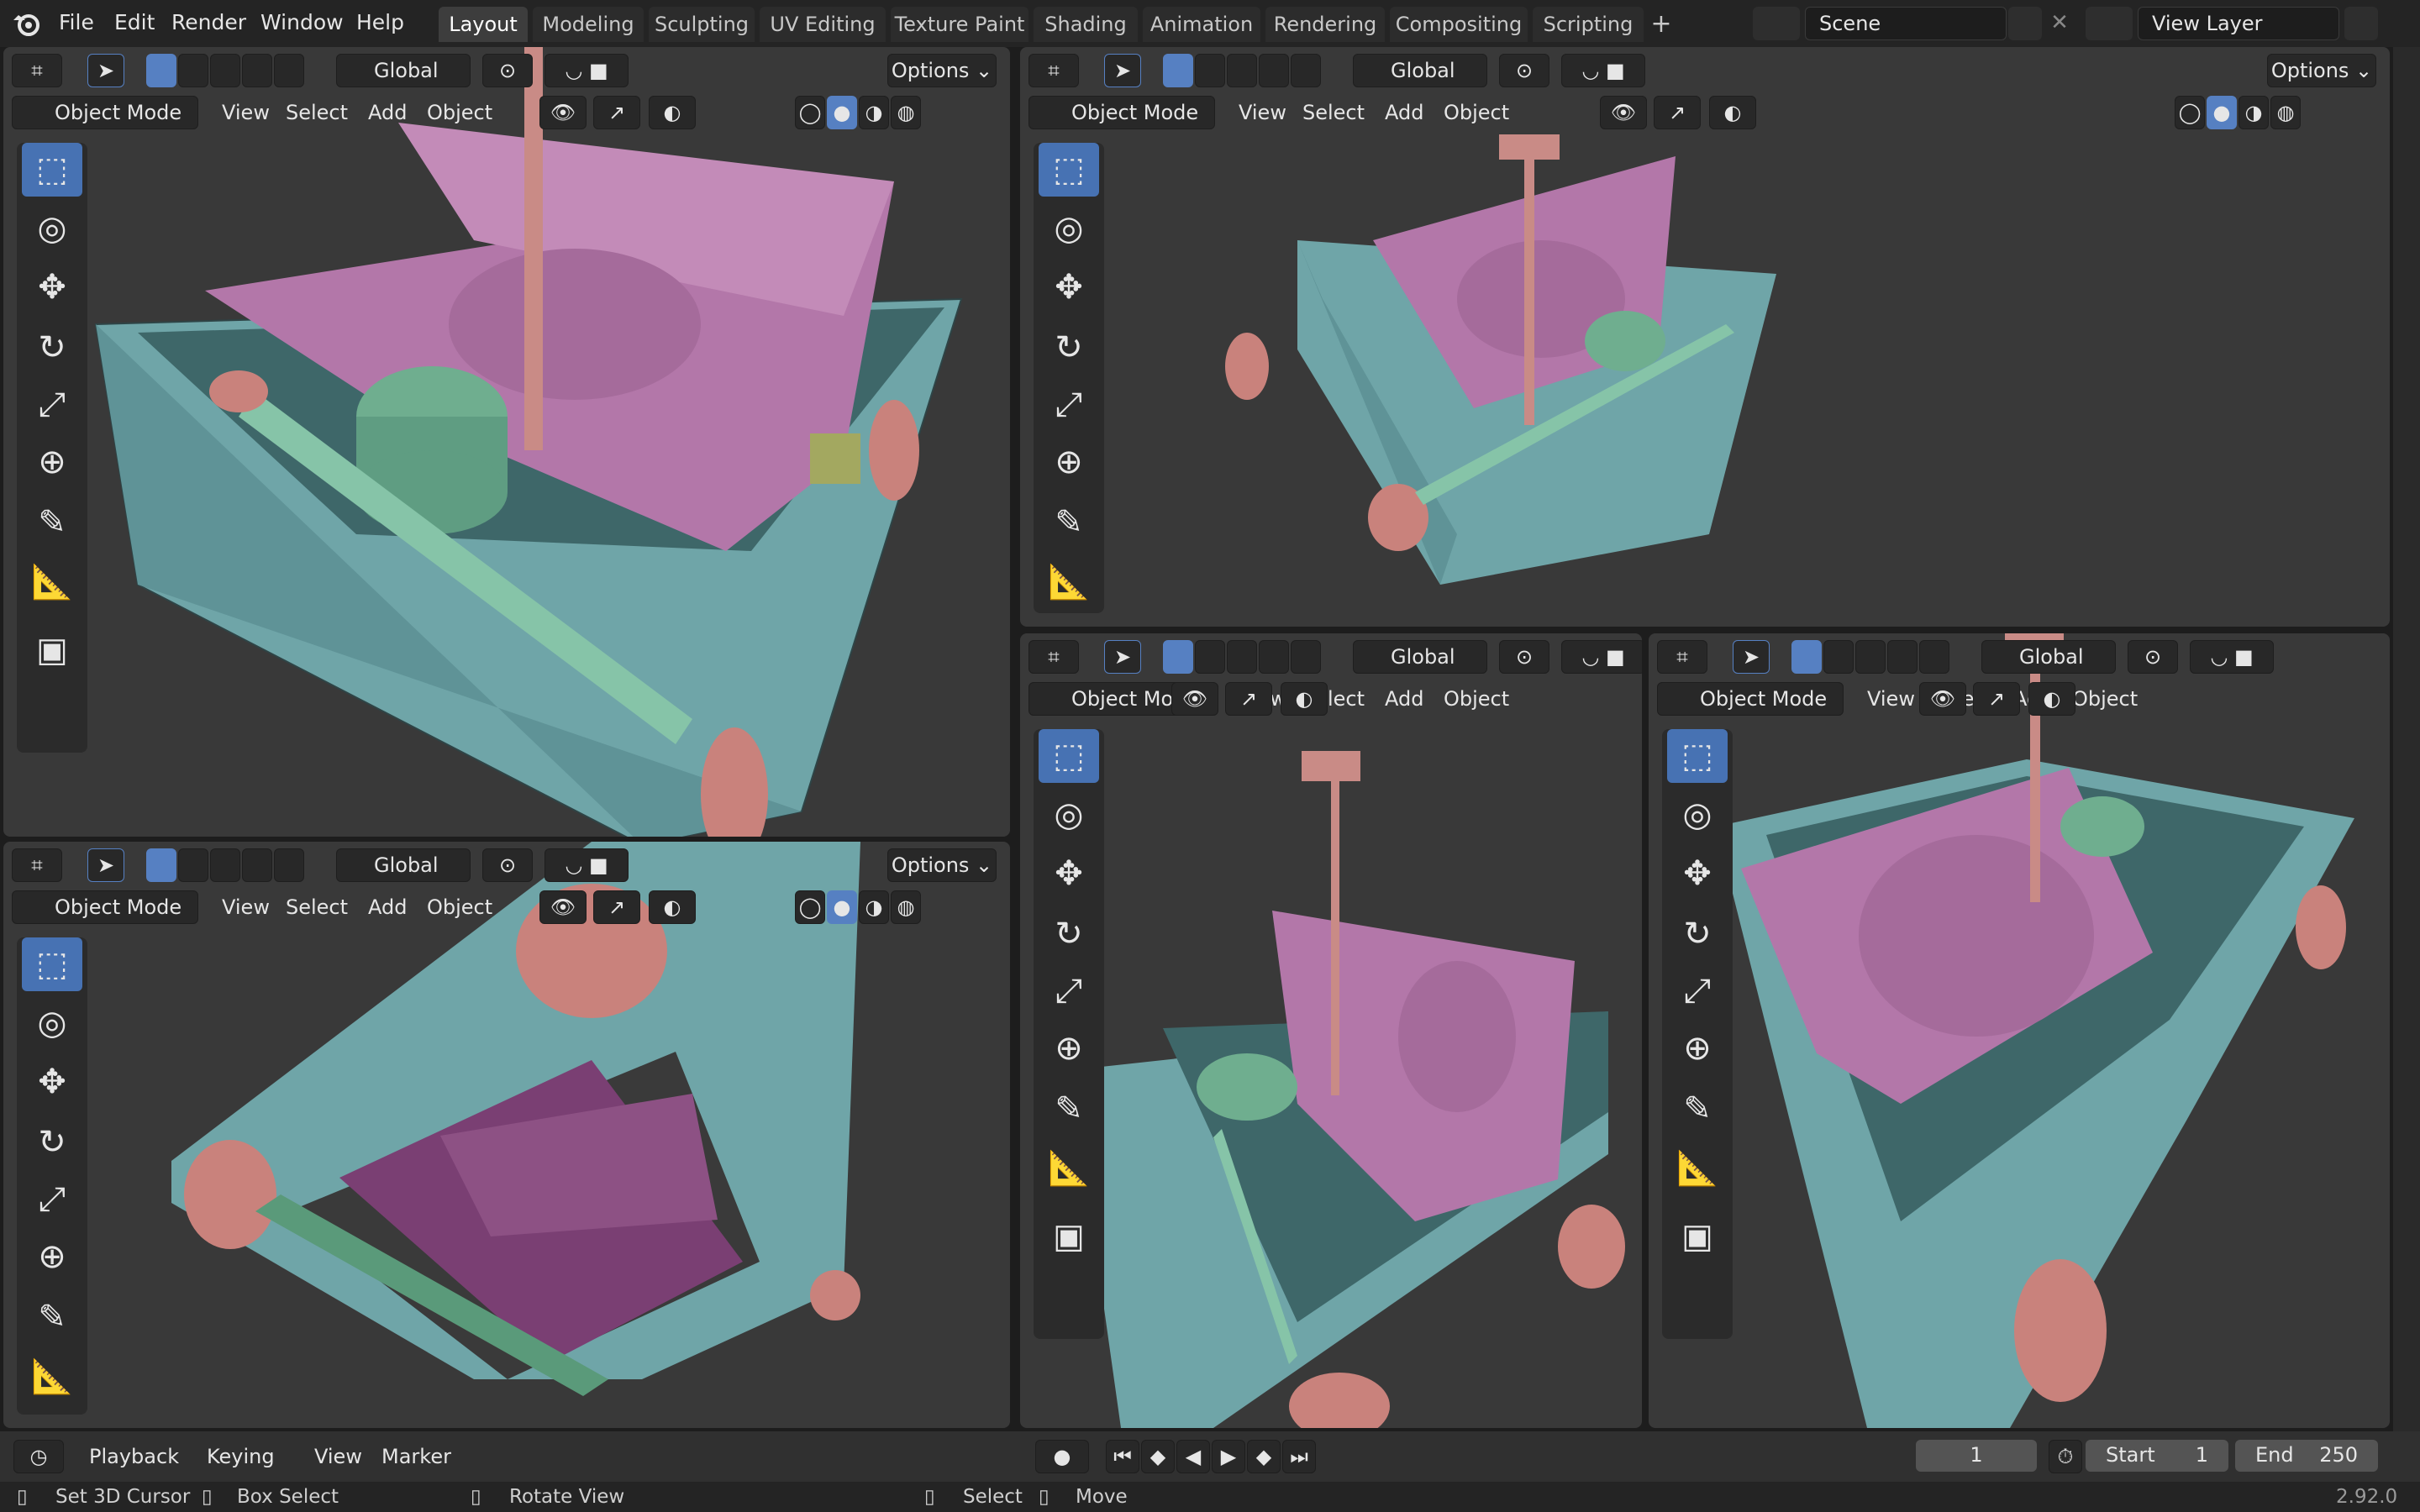  Describe the element at coordinates (483, 24) in the screenshot. I see `tab-layout: Layout` at that location.